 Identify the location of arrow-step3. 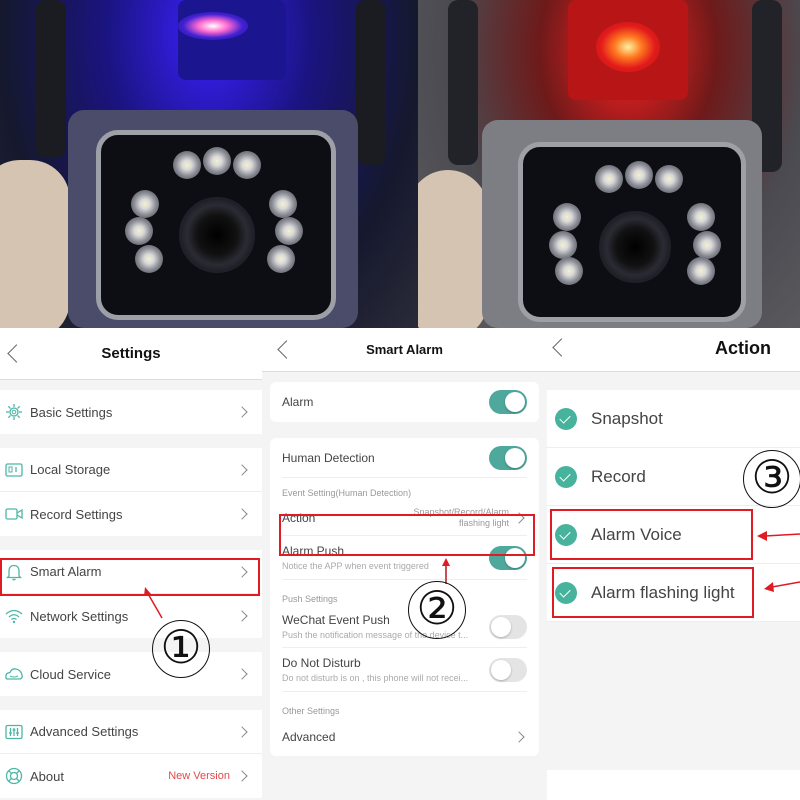
(778, 561).